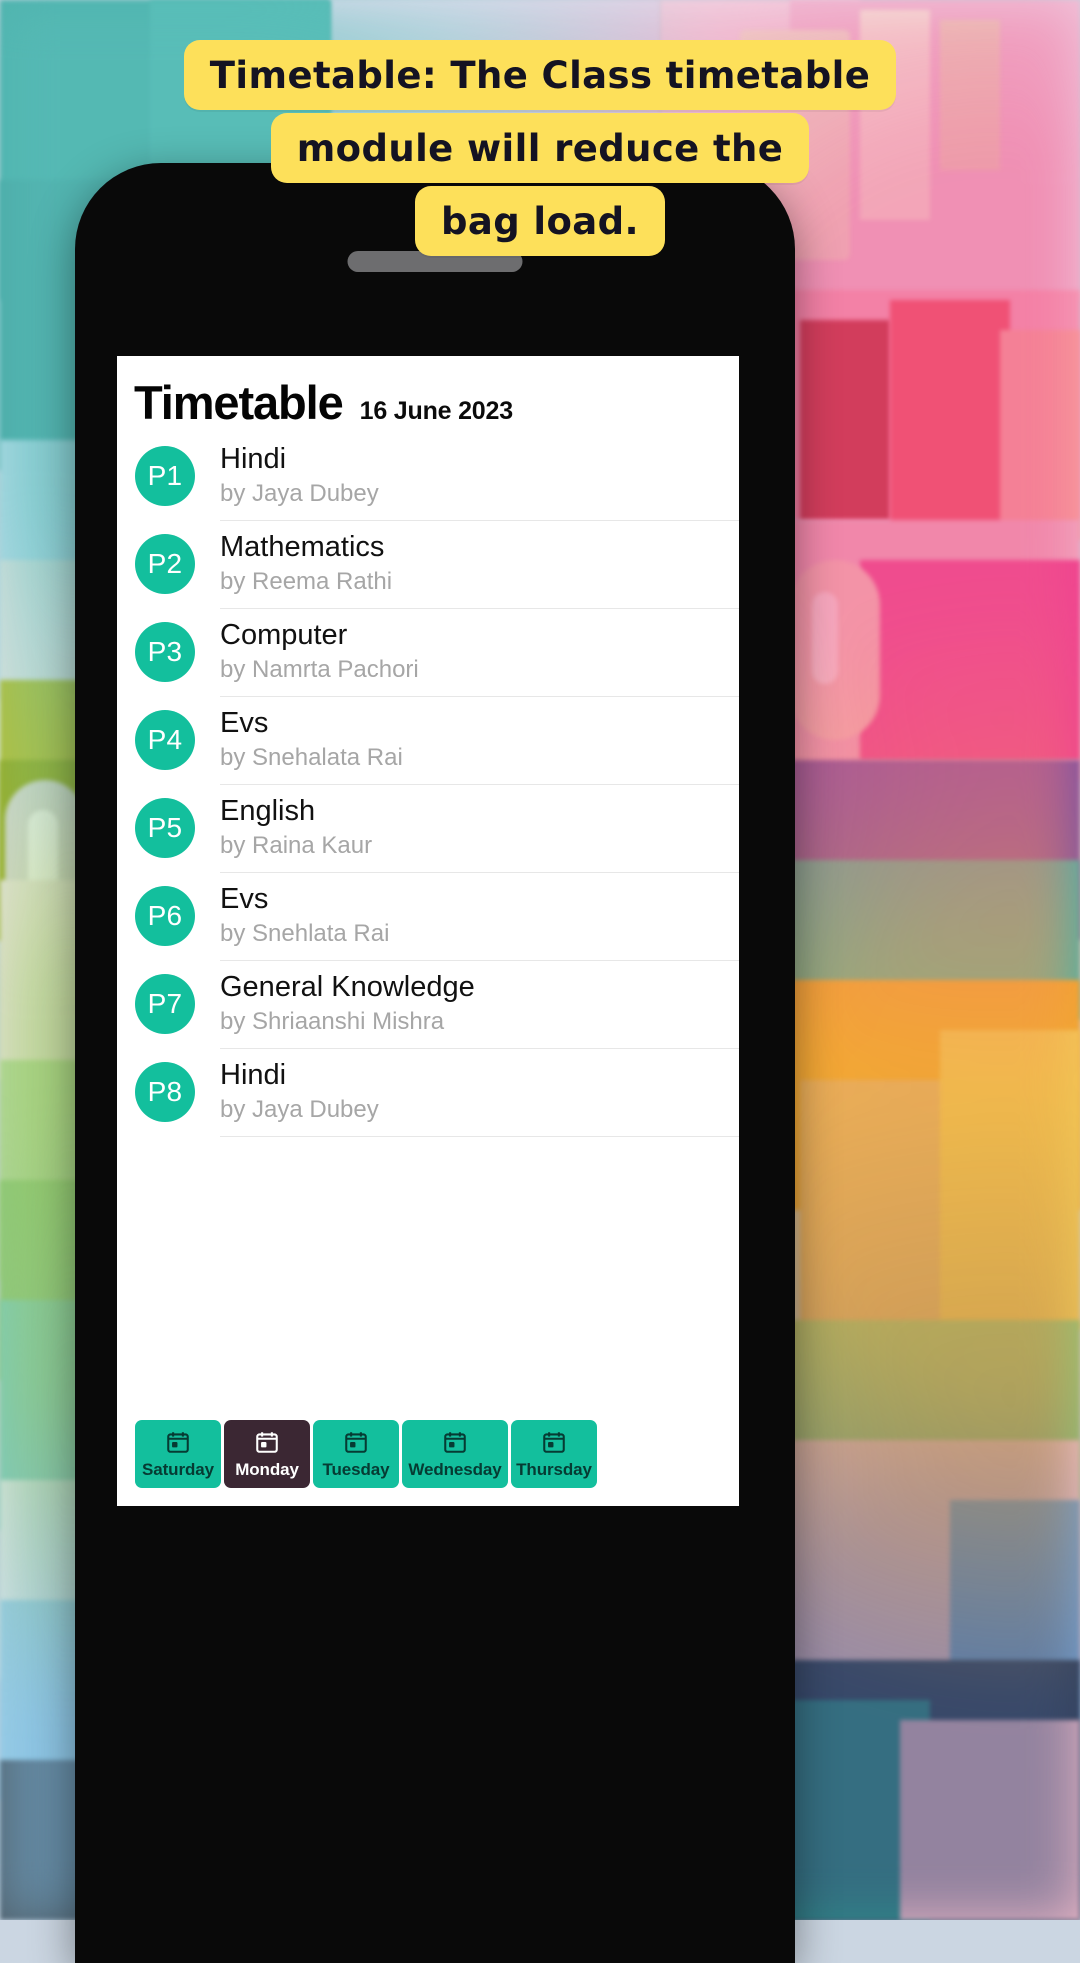 This screenshot has width=1080, height=1963. I want to click on tab-monday: Monday, so click(267, 1454).